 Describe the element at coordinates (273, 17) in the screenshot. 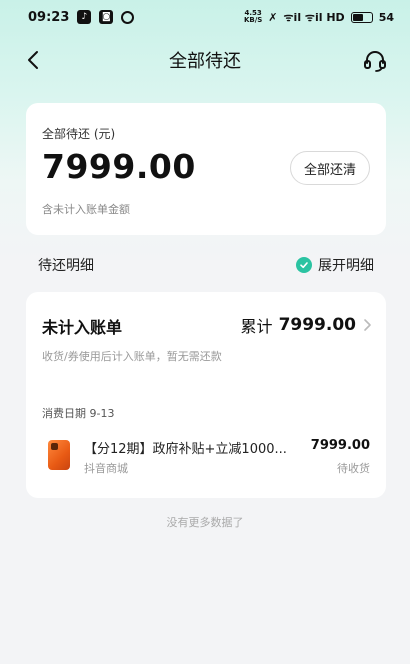

I see `mute-icon: ✗` at that location.